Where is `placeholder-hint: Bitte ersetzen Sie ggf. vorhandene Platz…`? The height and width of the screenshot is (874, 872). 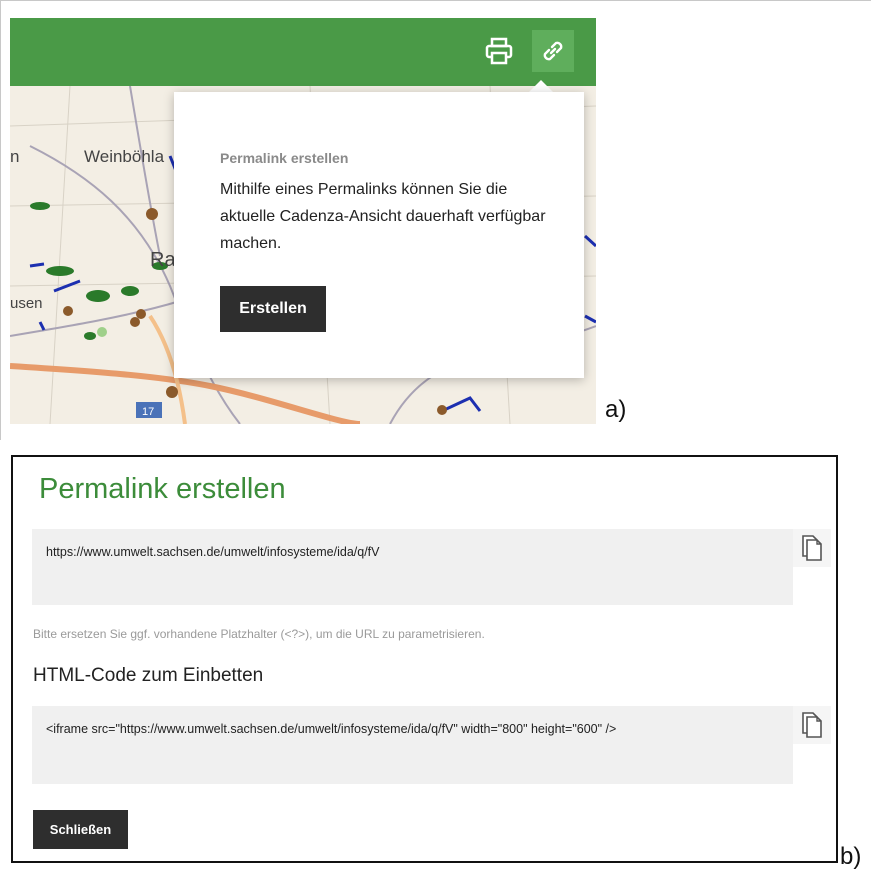
placeholder-hint: Bitte ersetzen Sie ggf. vorhandene Platz… is located at coordinates (259, 634).